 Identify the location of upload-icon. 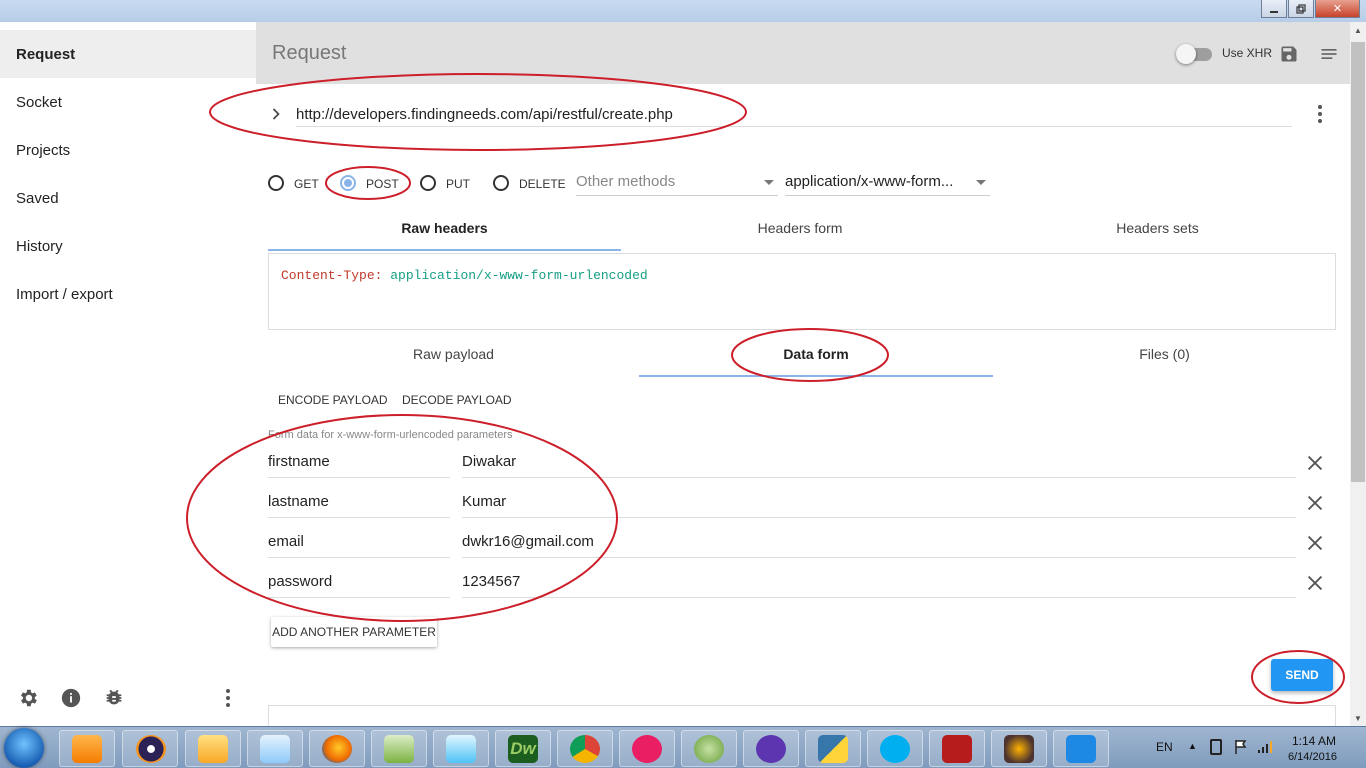
(1081, 748).